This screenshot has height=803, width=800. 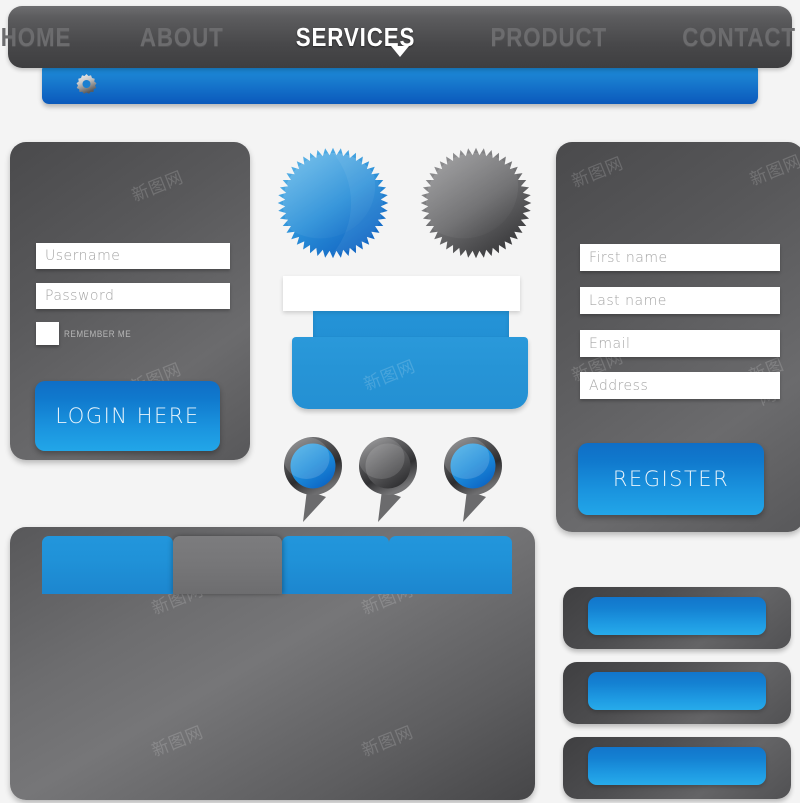 I want to click on first-name-input, so click(x=680, y=257).